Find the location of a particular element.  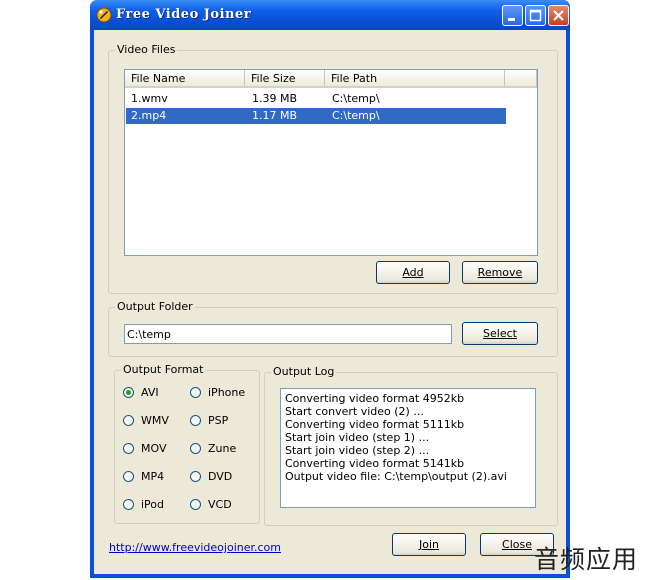

remove-button: Remove is located at coordinates (500, 272).